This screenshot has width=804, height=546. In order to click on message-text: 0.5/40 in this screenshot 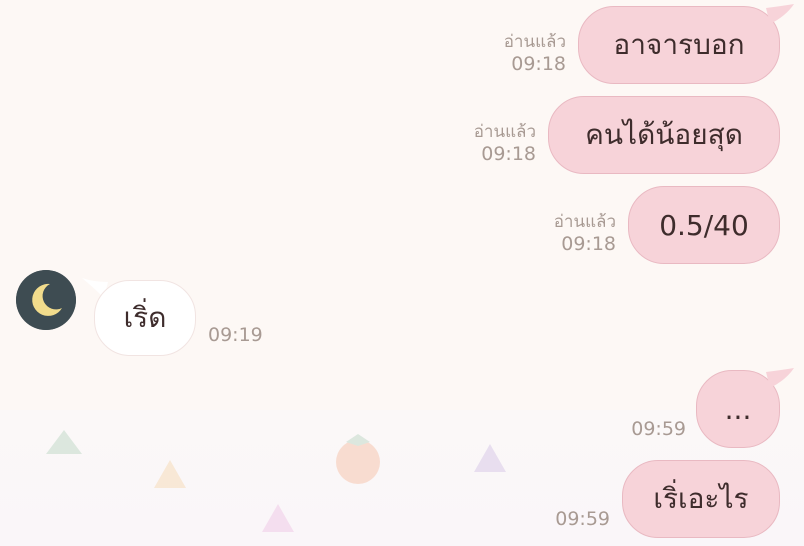, I will do `click(704, 225)`.